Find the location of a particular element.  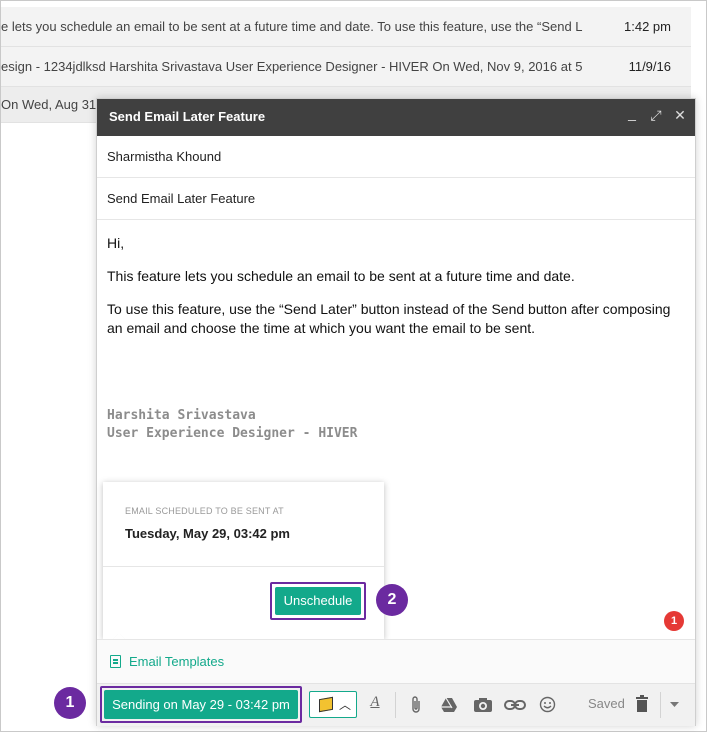

popup-divider is located at coordinates (243, 566).